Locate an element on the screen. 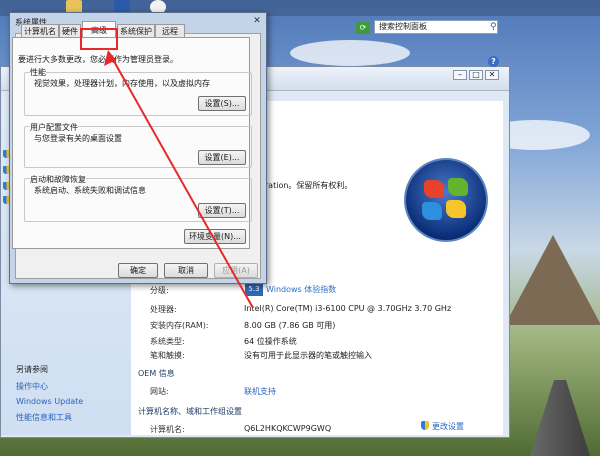 Image resolution: width=600 pixels, height=456 pixels. website-label: 网站: is located at coordinates (159, 391).